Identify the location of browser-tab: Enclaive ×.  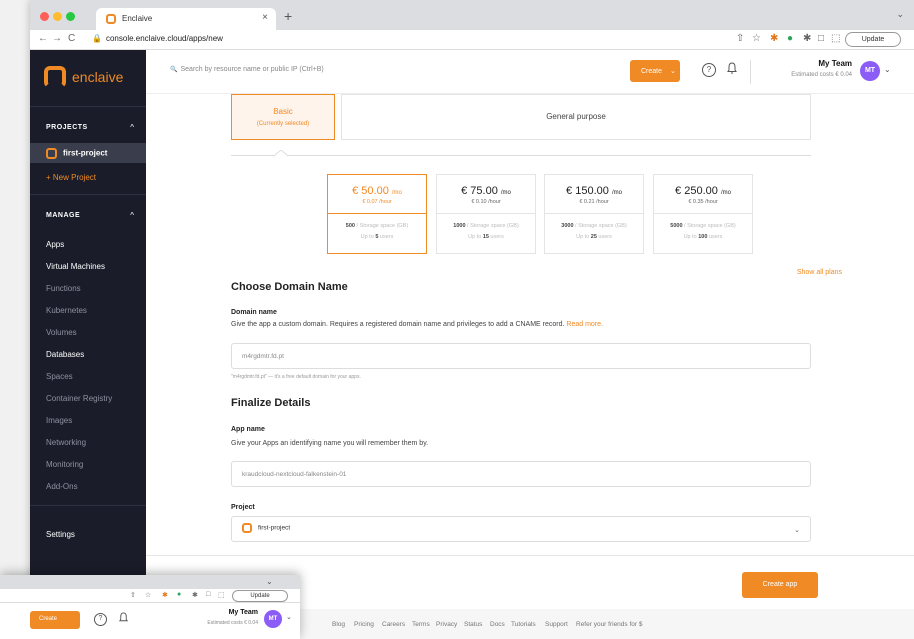
(186, 19).